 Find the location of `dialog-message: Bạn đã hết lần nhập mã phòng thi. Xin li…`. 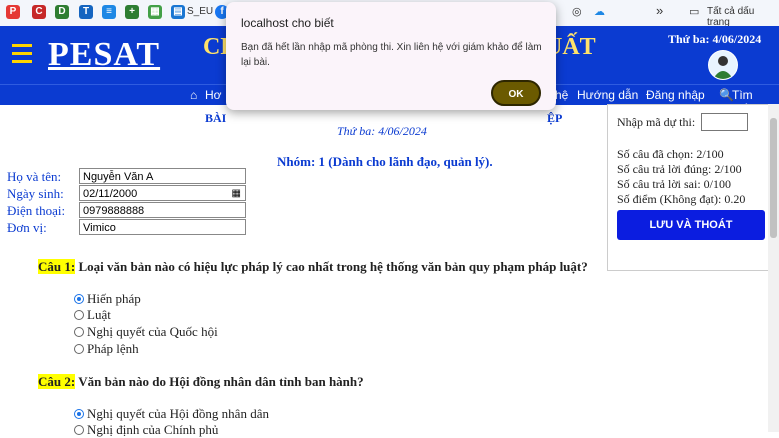

dialog-message: Bạn đã hết lần nhập mã phòng thi. Xin li… is located at coordinates (391, 55).